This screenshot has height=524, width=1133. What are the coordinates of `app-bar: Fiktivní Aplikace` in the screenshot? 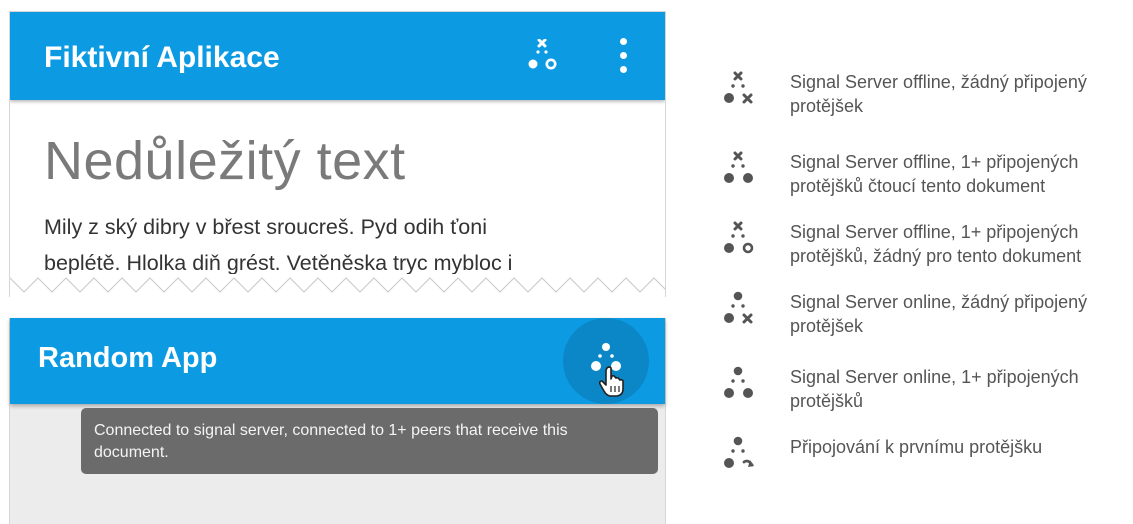 It's located at (337, 56).